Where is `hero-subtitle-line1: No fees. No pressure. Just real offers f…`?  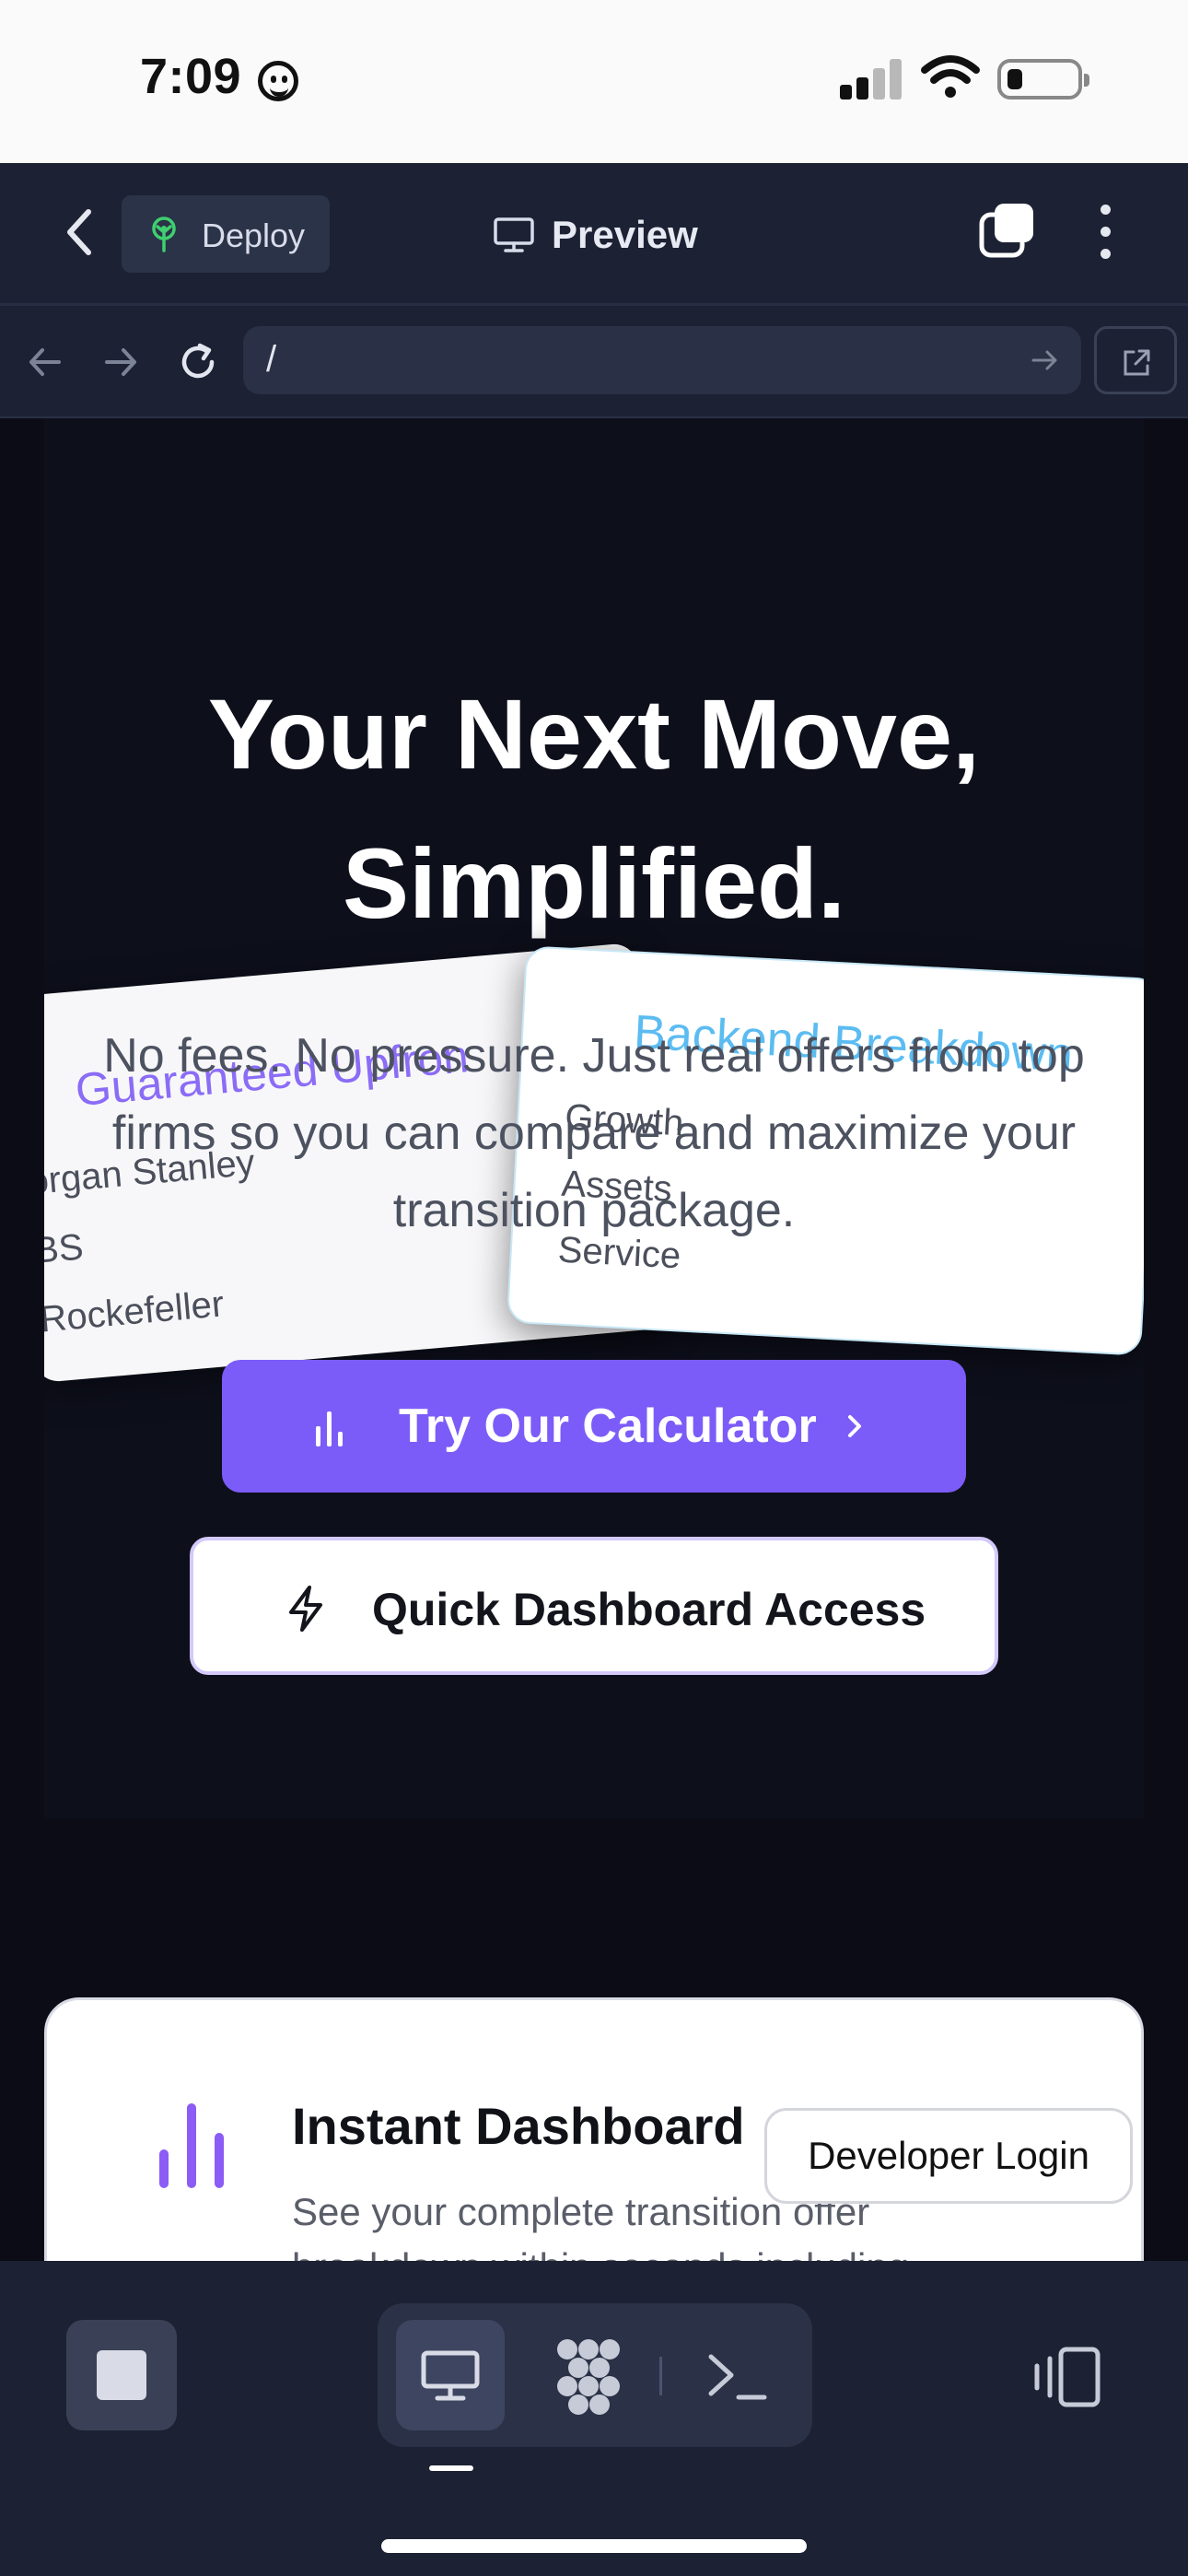 hero-subtitle-line1: No fees. No pressure. Just real offers f… is located at coordinates (594, 1056).